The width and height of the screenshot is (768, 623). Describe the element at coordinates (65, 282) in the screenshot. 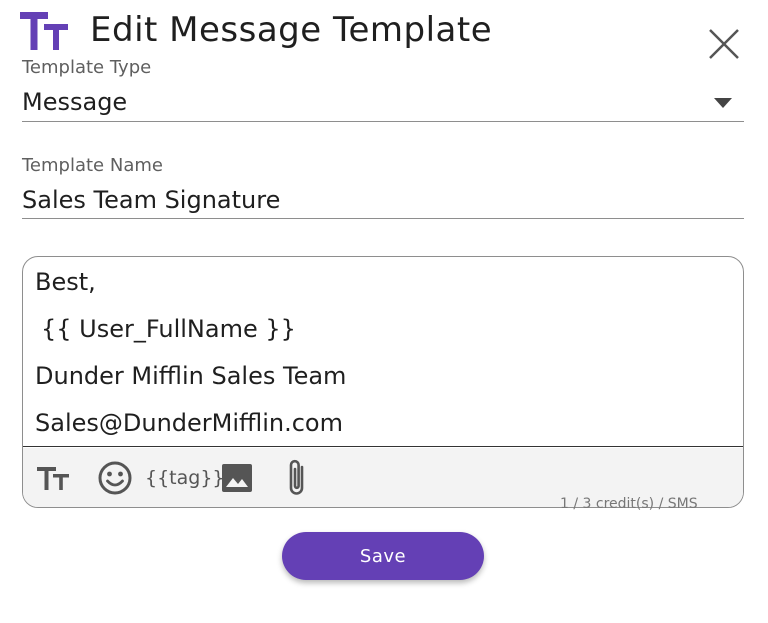

I see `message-line: Best,` at that location.